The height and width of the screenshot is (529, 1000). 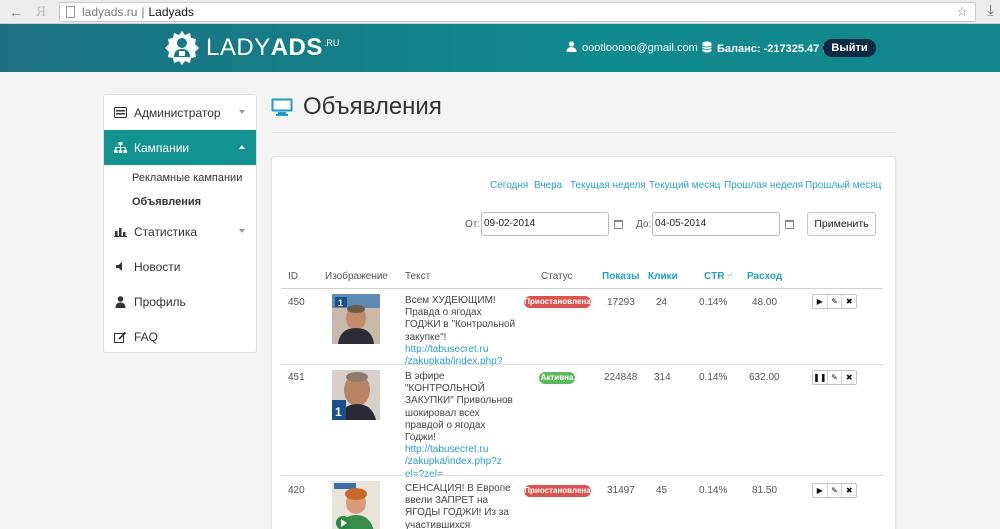 I want to click on page-icon, so click(x=70, y=12).